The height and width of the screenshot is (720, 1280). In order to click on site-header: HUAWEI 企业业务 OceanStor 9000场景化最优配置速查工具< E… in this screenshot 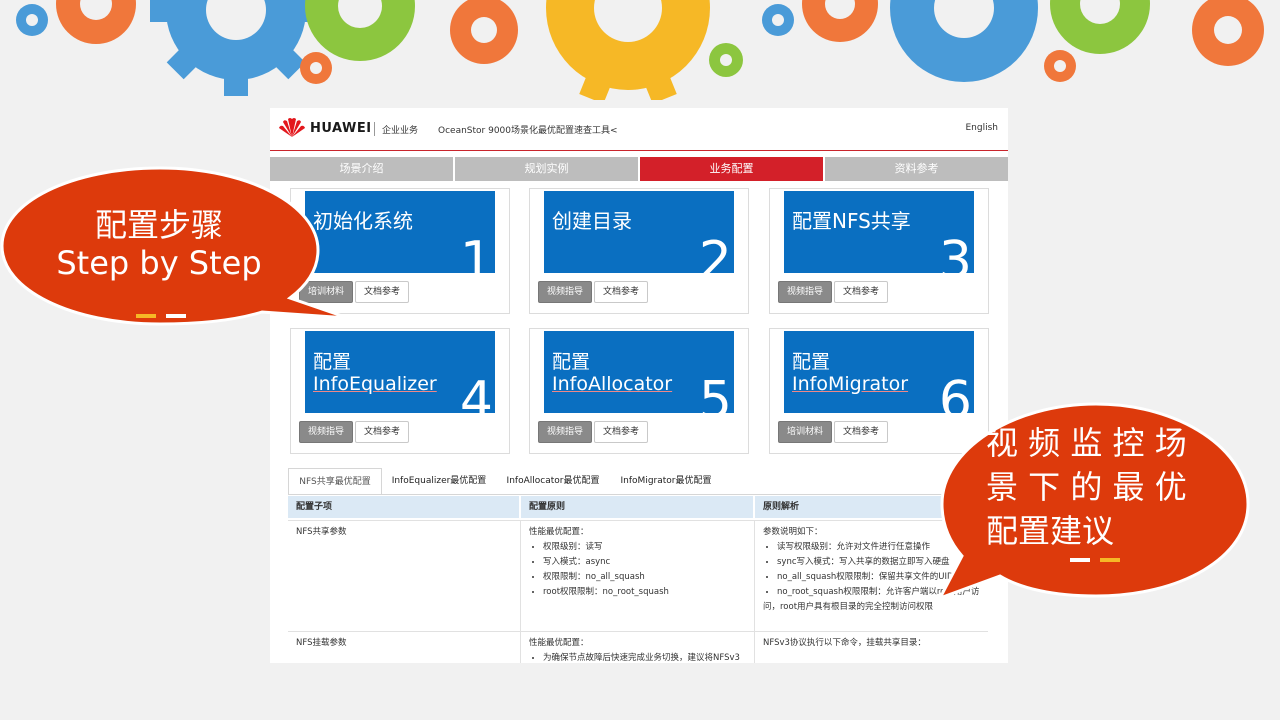, I will do `click(639, 130)`.